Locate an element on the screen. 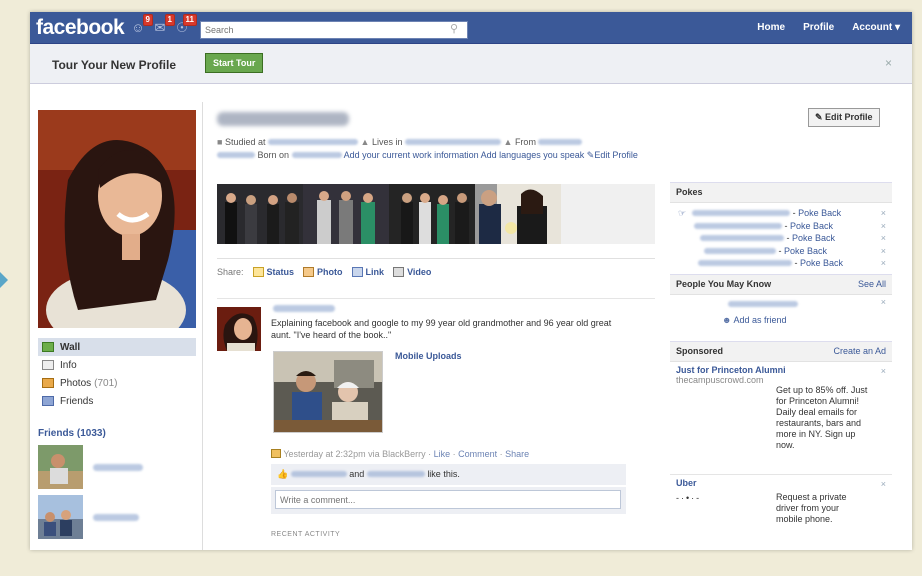  comment-link: Comment is located at coordinates (477, 454).